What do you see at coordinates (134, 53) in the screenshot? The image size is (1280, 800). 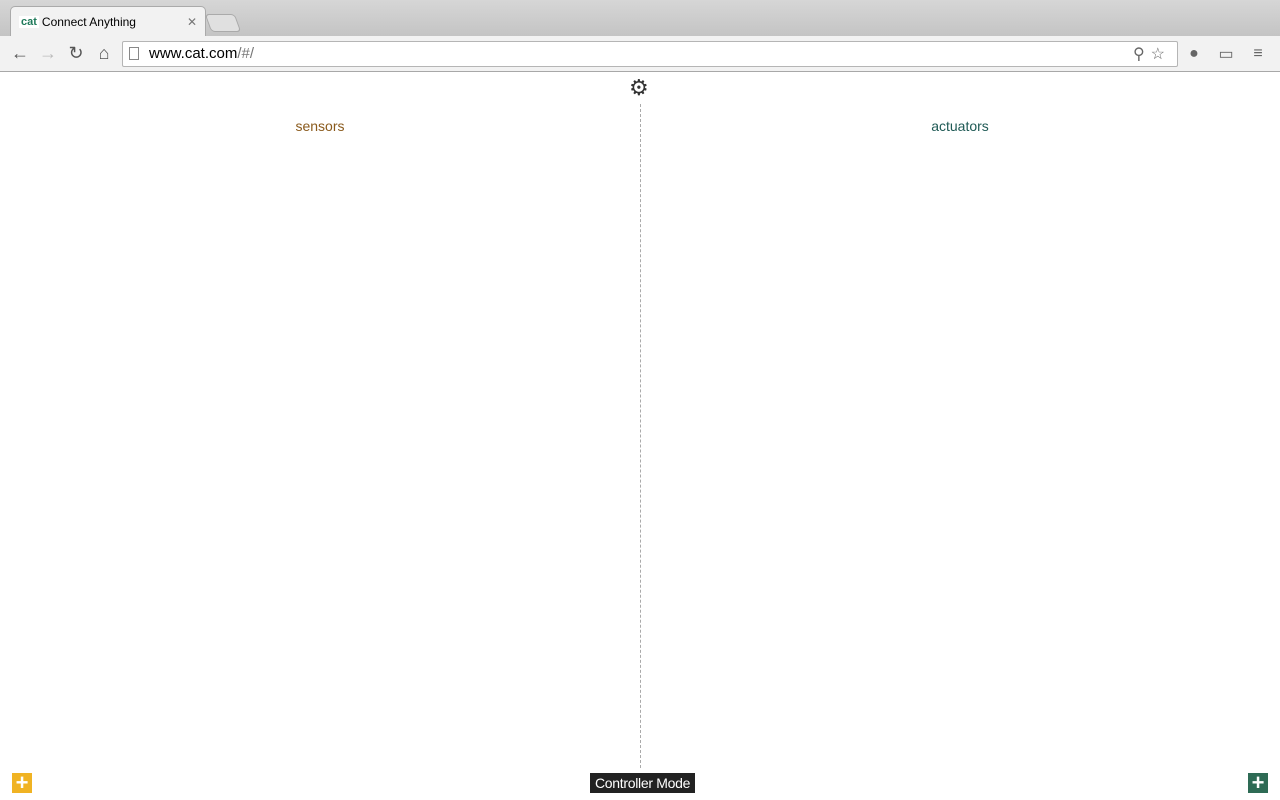 I see `page-icon` at bounding box center [134, 53].